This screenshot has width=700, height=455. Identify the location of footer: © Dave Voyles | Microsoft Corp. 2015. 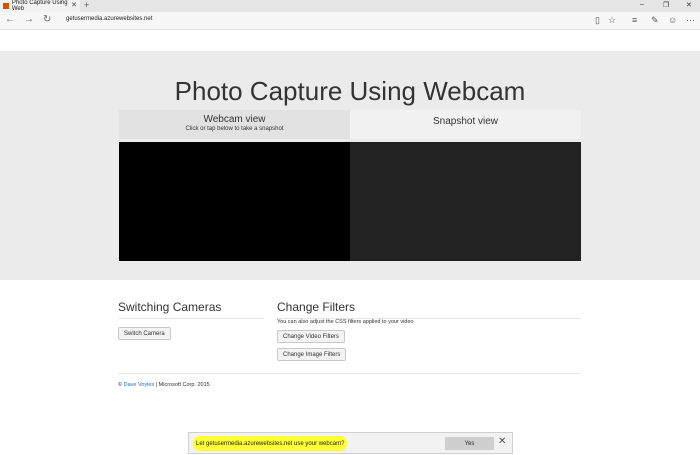
(164, 385).